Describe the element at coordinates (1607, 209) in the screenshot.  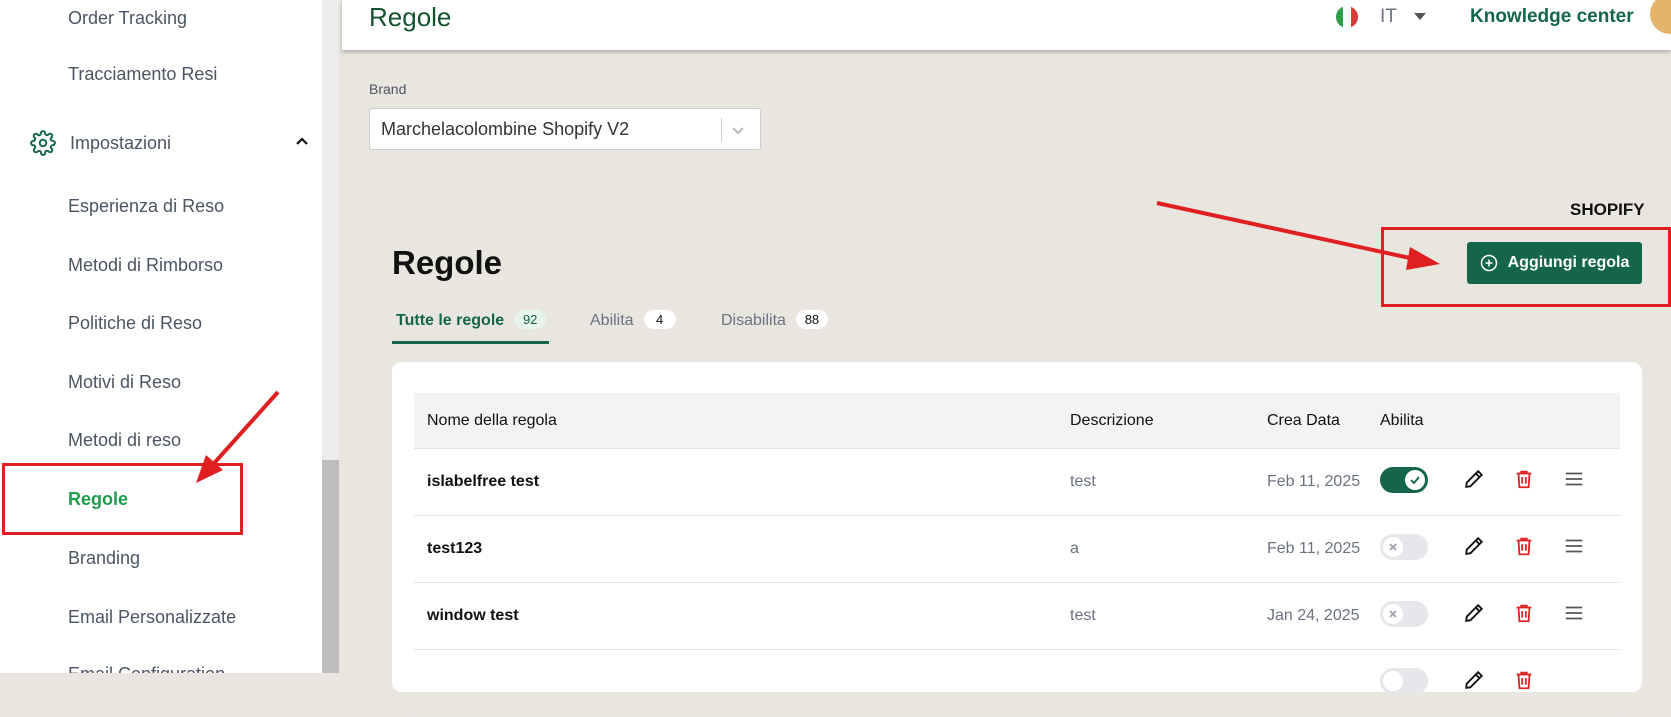
I see `platform-label: SHOPIFY` at that location.